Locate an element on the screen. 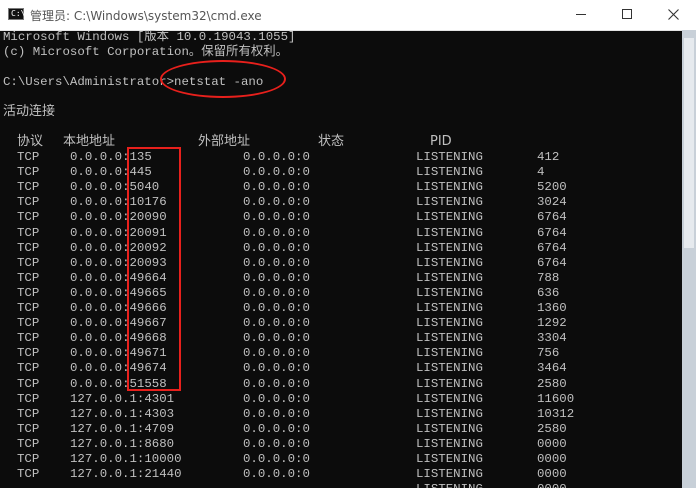  local-port: 8680 is located at coordinates (159, 444).